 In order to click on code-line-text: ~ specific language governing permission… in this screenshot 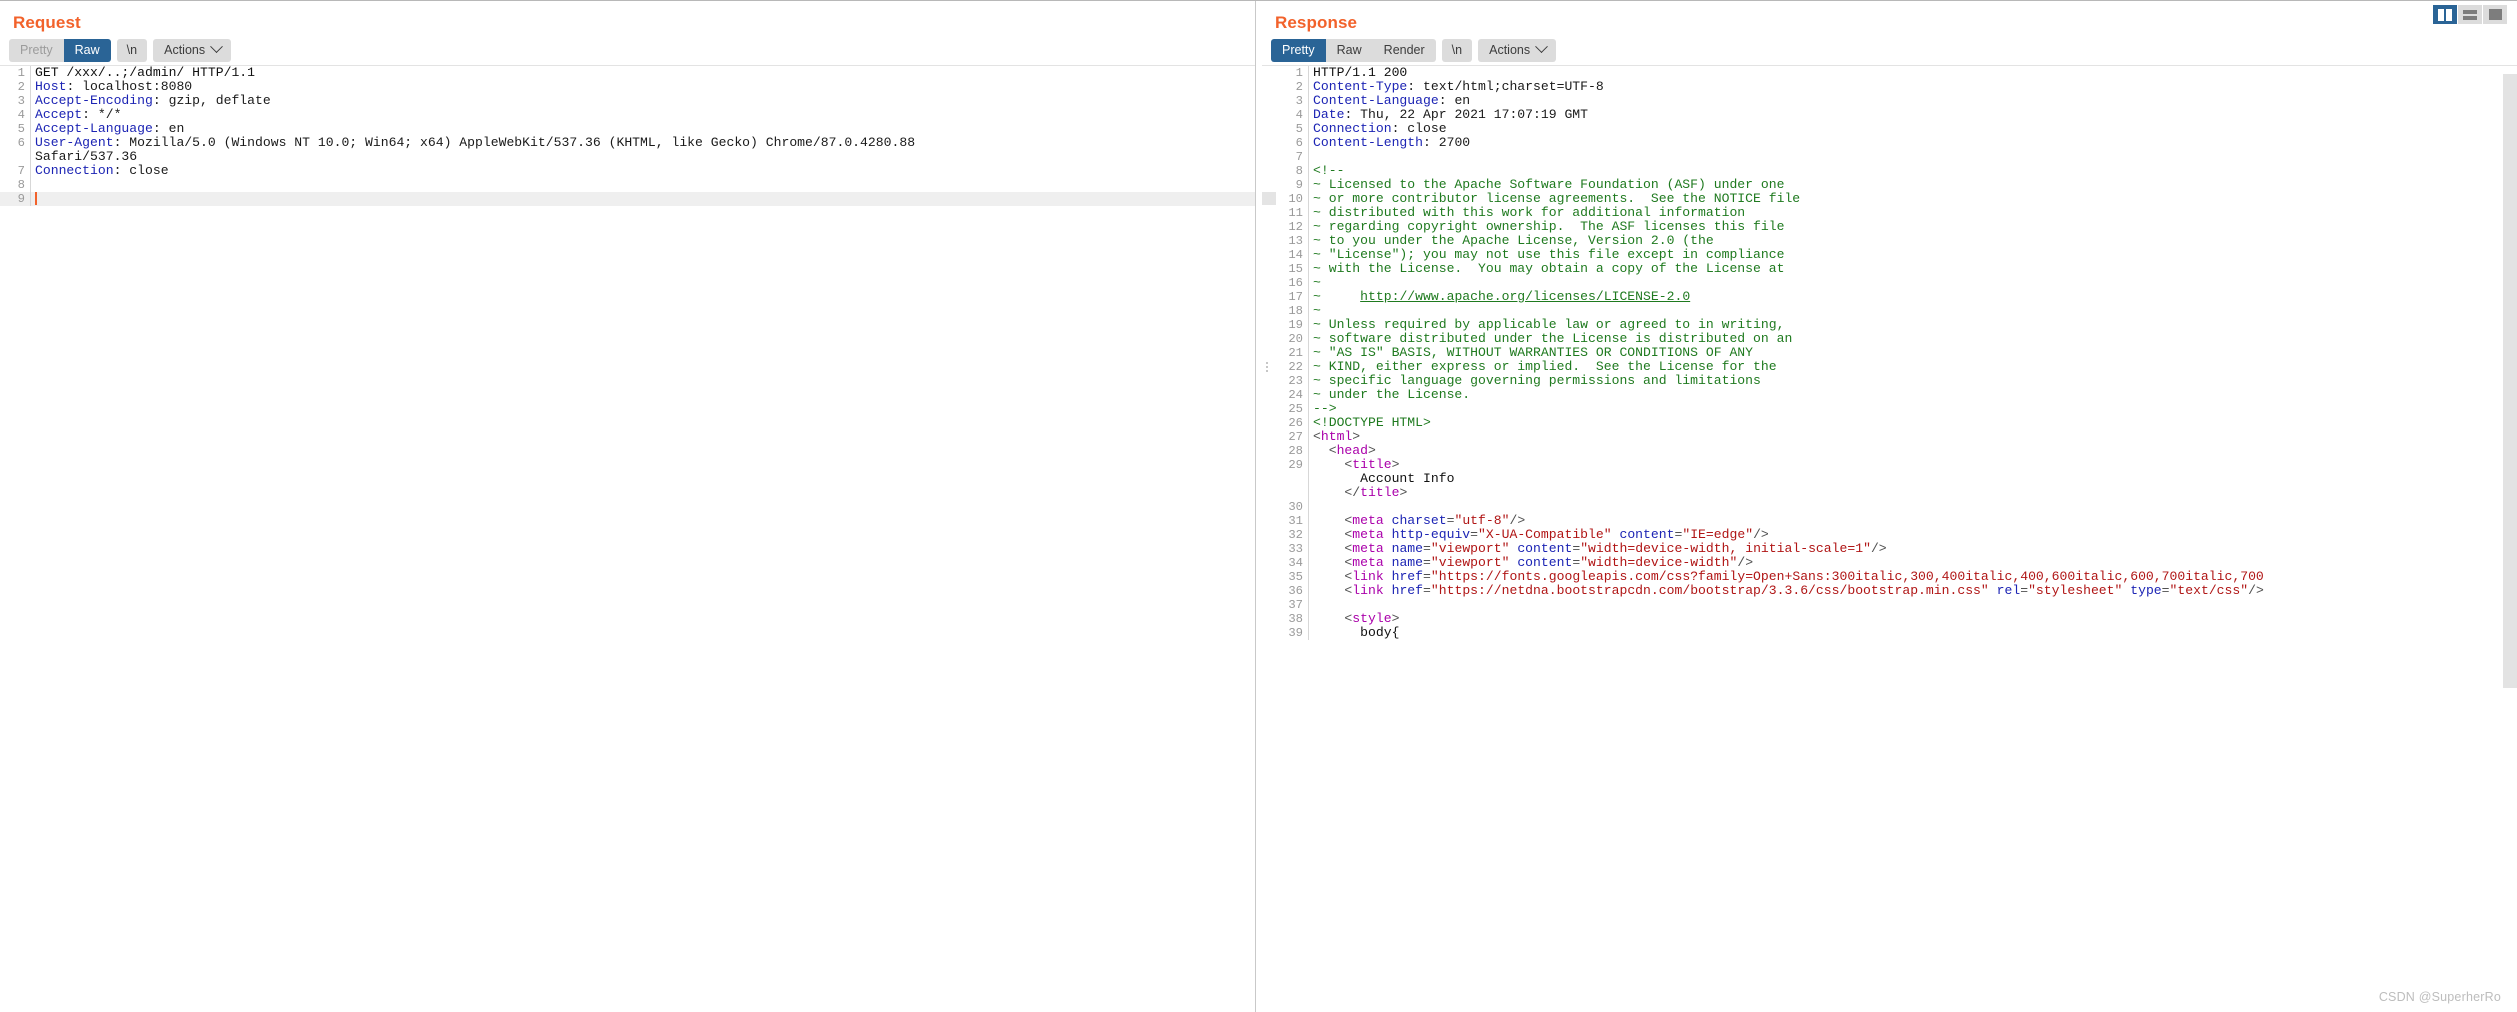, I will do `click(1913, 381)`.